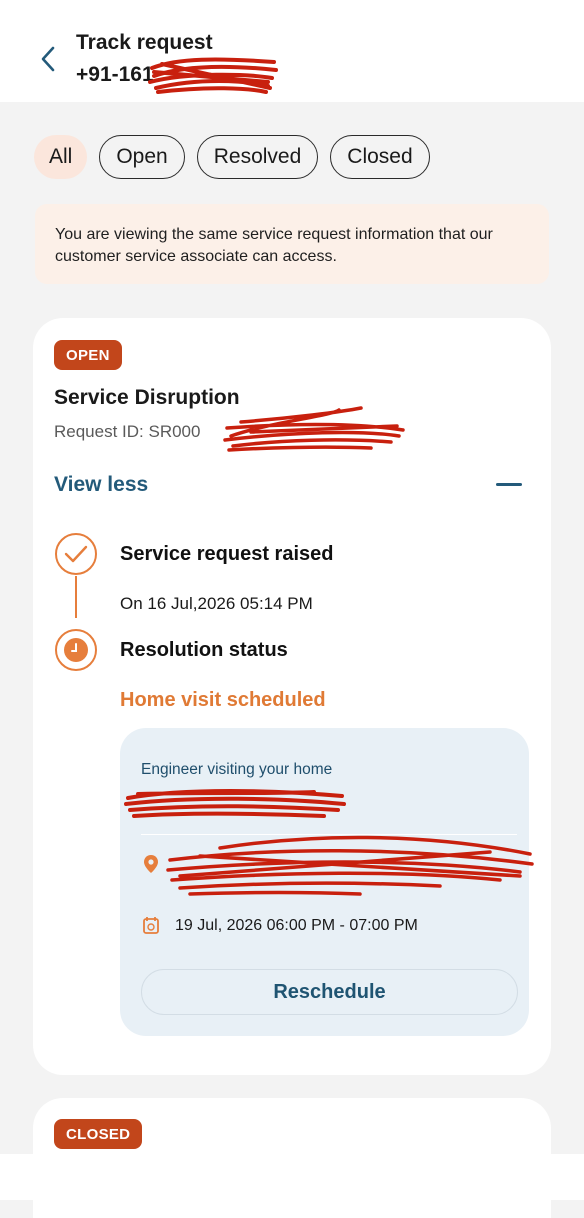 Image resolution: width=584 pixels, height=1218 pixels. I want to click on step-raised-title: Service request raised, so click(227, 554).